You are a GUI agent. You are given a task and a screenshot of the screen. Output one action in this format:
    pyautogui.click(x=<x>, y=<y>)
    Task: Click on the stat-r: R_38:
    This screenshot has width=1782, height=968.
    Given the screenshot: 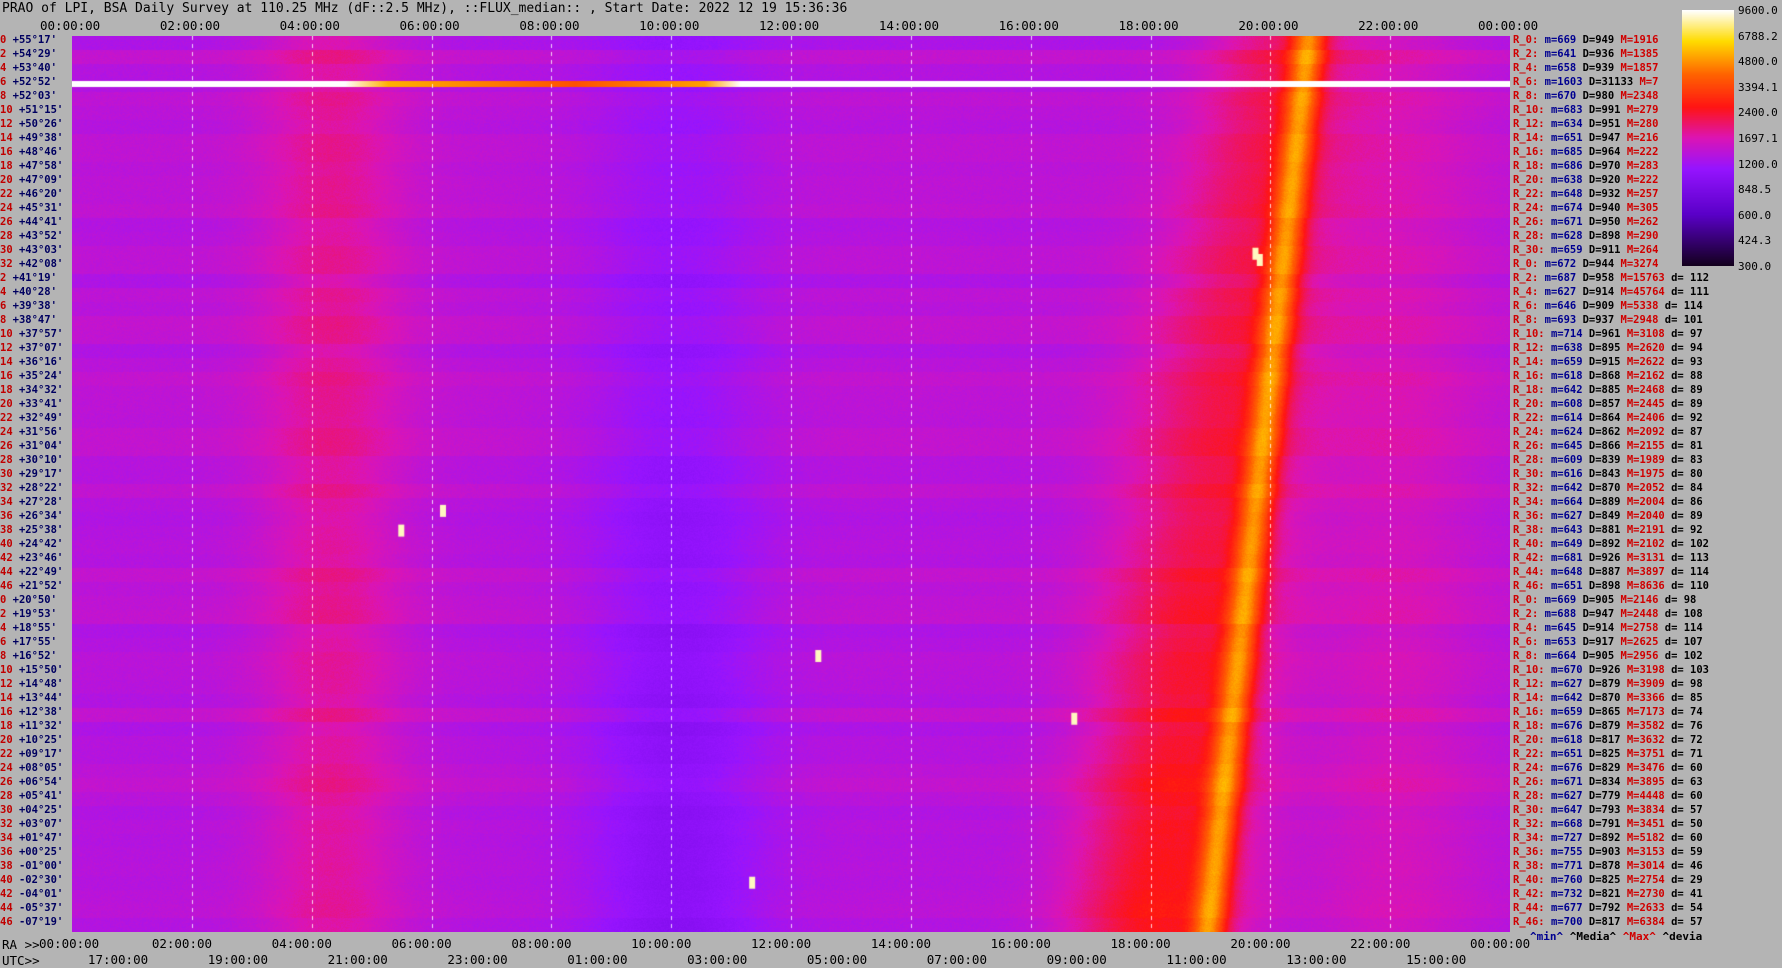 What is the action you would take?
    pyautogui.click(x=1529, y=866)
    